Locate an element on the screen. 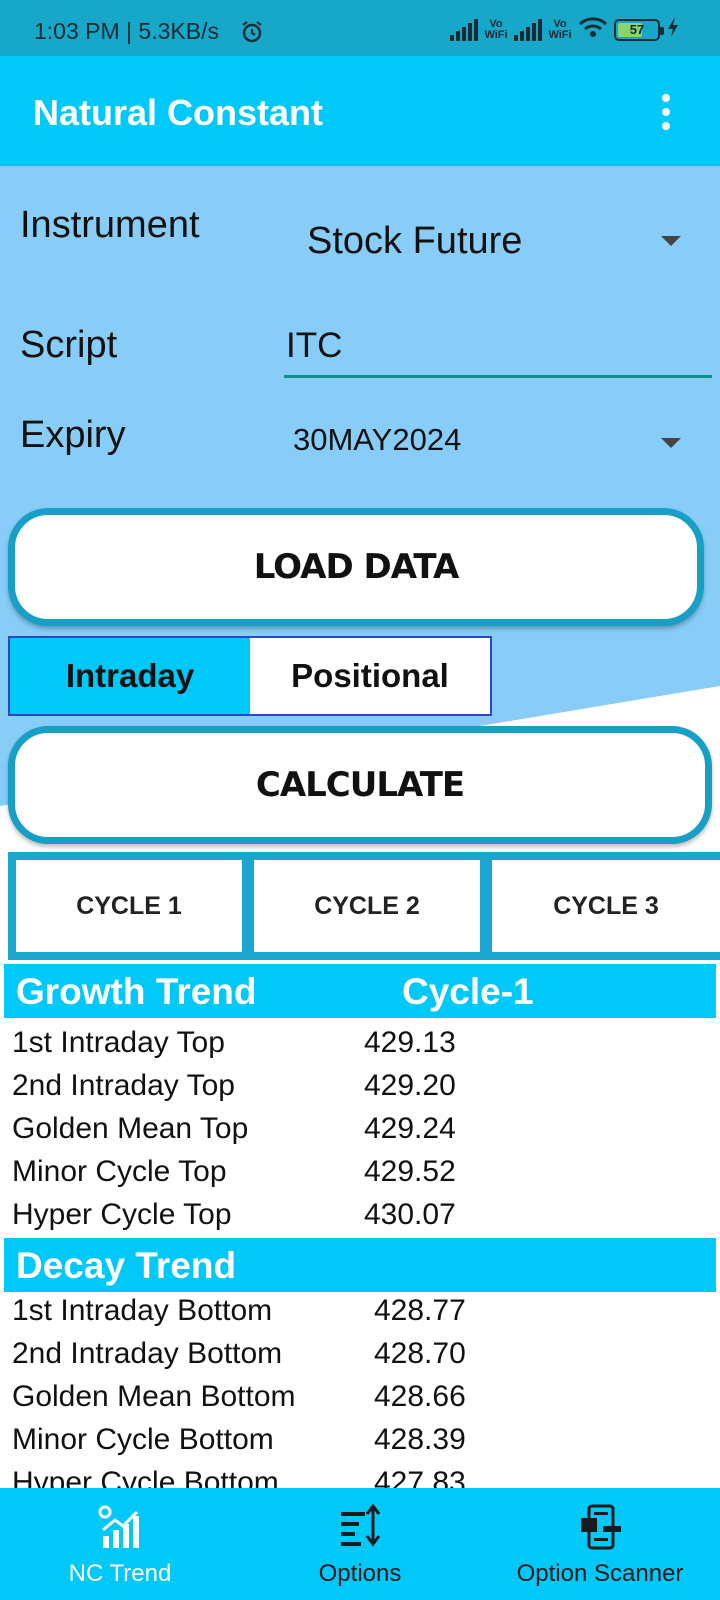  status-icons: Vo WiFi Vo WiFi 57 is located at coordinates (565, 29).